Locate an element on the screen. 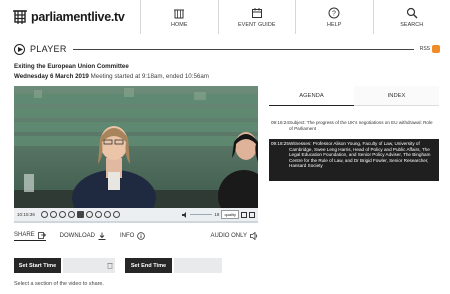 This screenshot has height=294, width=450. nav-help: ? HELP is located at coordinates (334, 17).